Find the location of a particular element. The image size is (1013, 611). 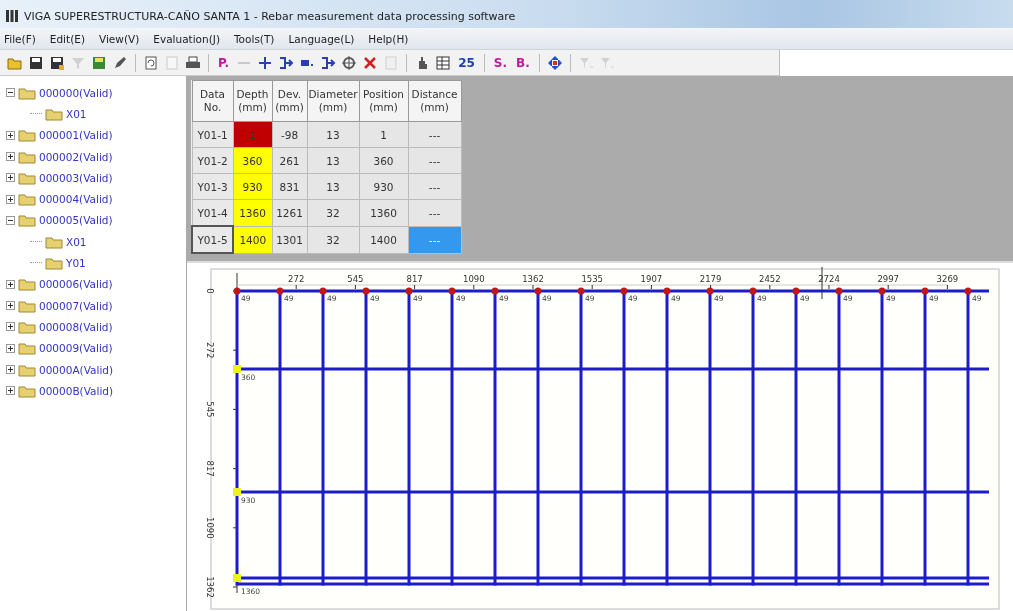

tree-item: 000002(Valid) is located at coordinates (76, 156).